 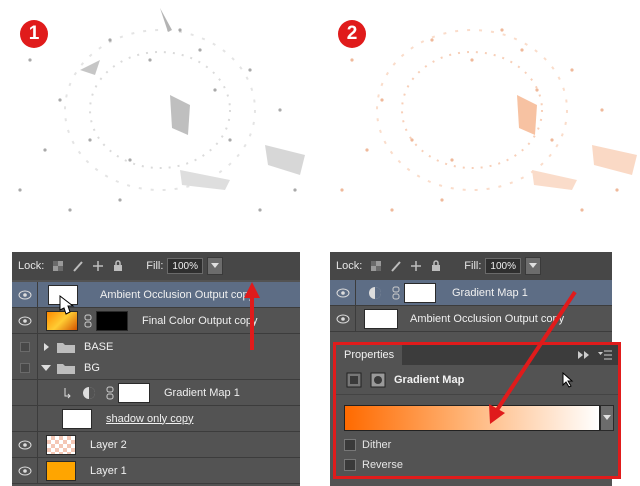 I want to click on arrow-to-gradient, so click(x=533, y=357).